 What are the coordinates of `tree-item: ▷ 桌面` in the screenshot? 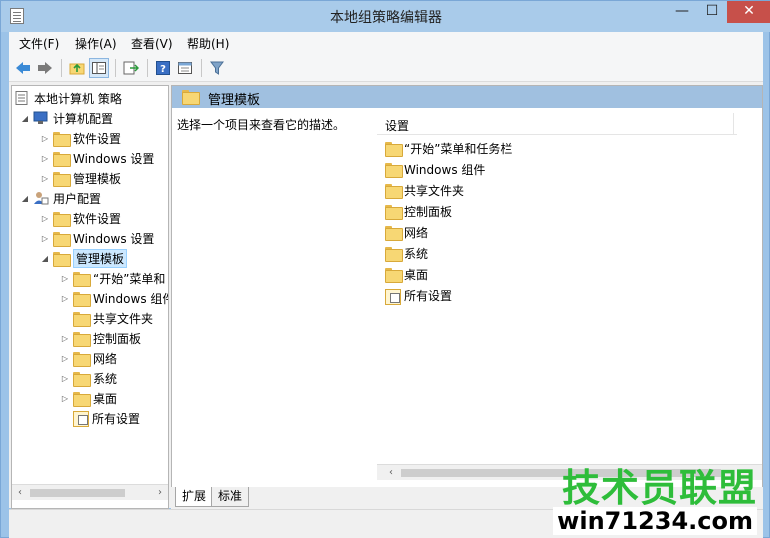 It's located at (88, 398).